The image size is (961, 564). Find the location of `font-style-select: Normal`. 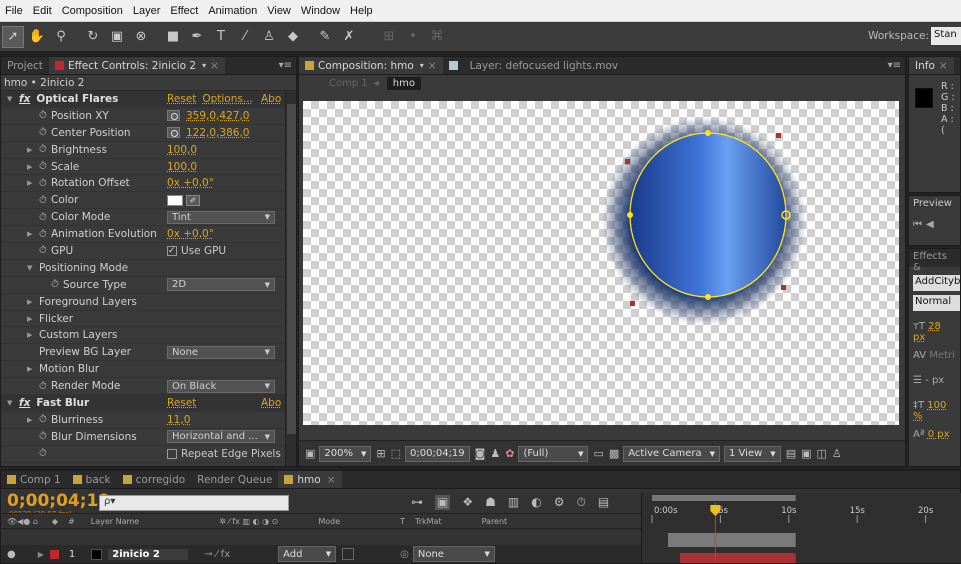

font-style-select: Normal is located at coordinates (936, 303).